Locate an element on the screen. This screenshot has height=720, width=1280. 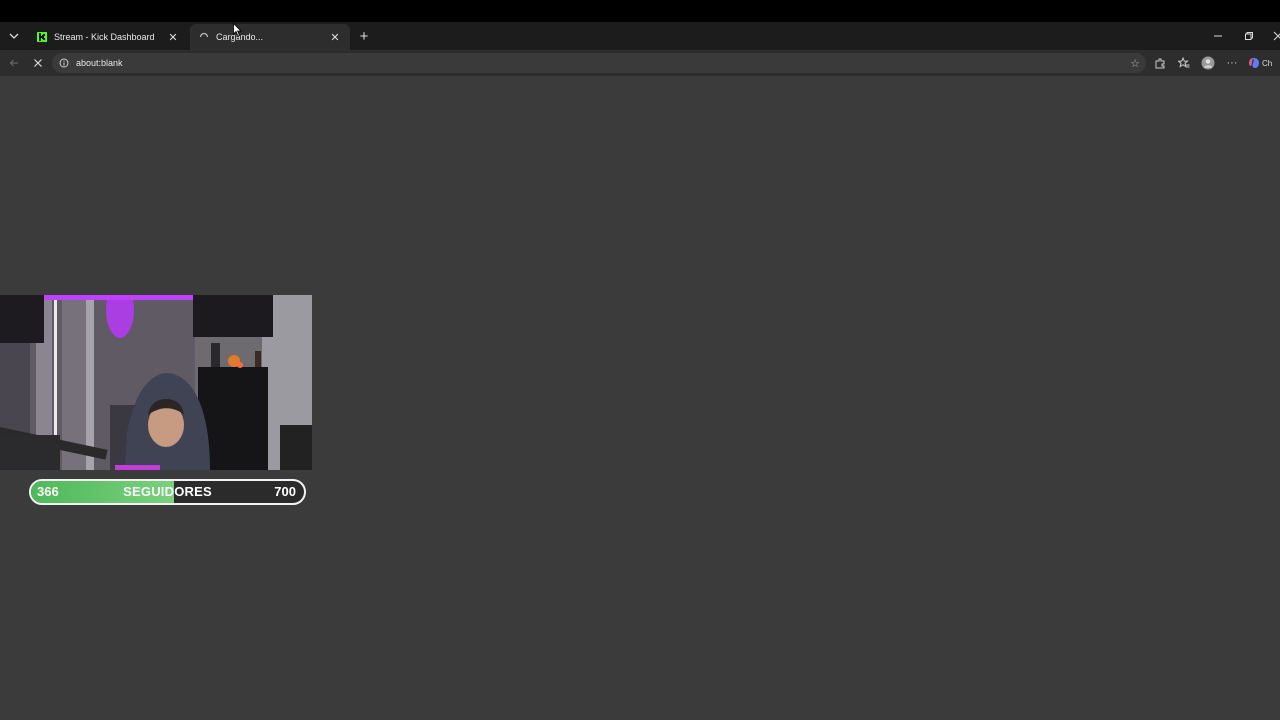
profile-avatar-icon is located at coordinates (1208, 63).